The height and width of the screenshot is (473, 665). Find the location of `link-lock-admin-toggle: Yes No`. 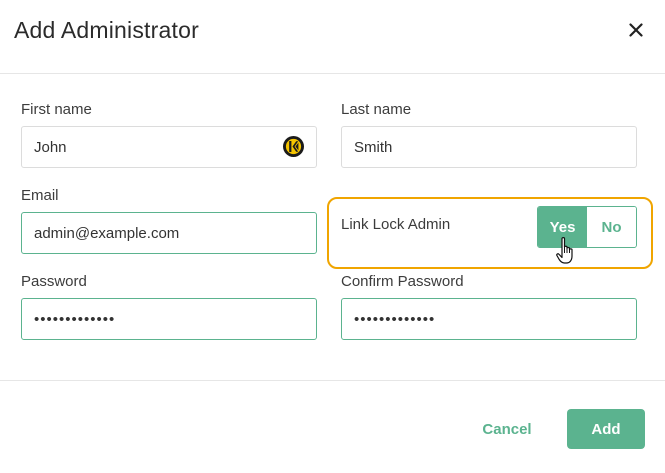

link-lock-admin-toggle: Yes No is located at coordinates (587, 227).